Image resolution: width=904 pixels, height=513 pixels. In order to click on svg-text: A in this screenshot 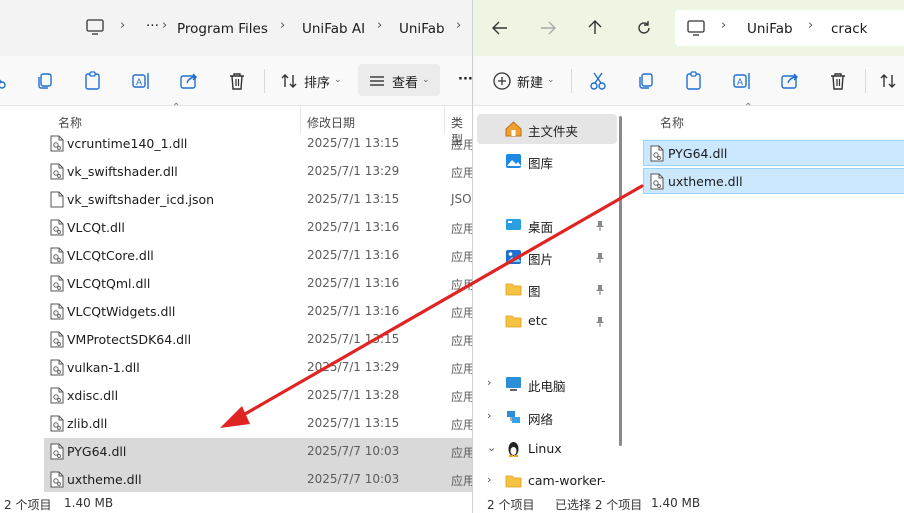, I will do `click(139, 82)`.